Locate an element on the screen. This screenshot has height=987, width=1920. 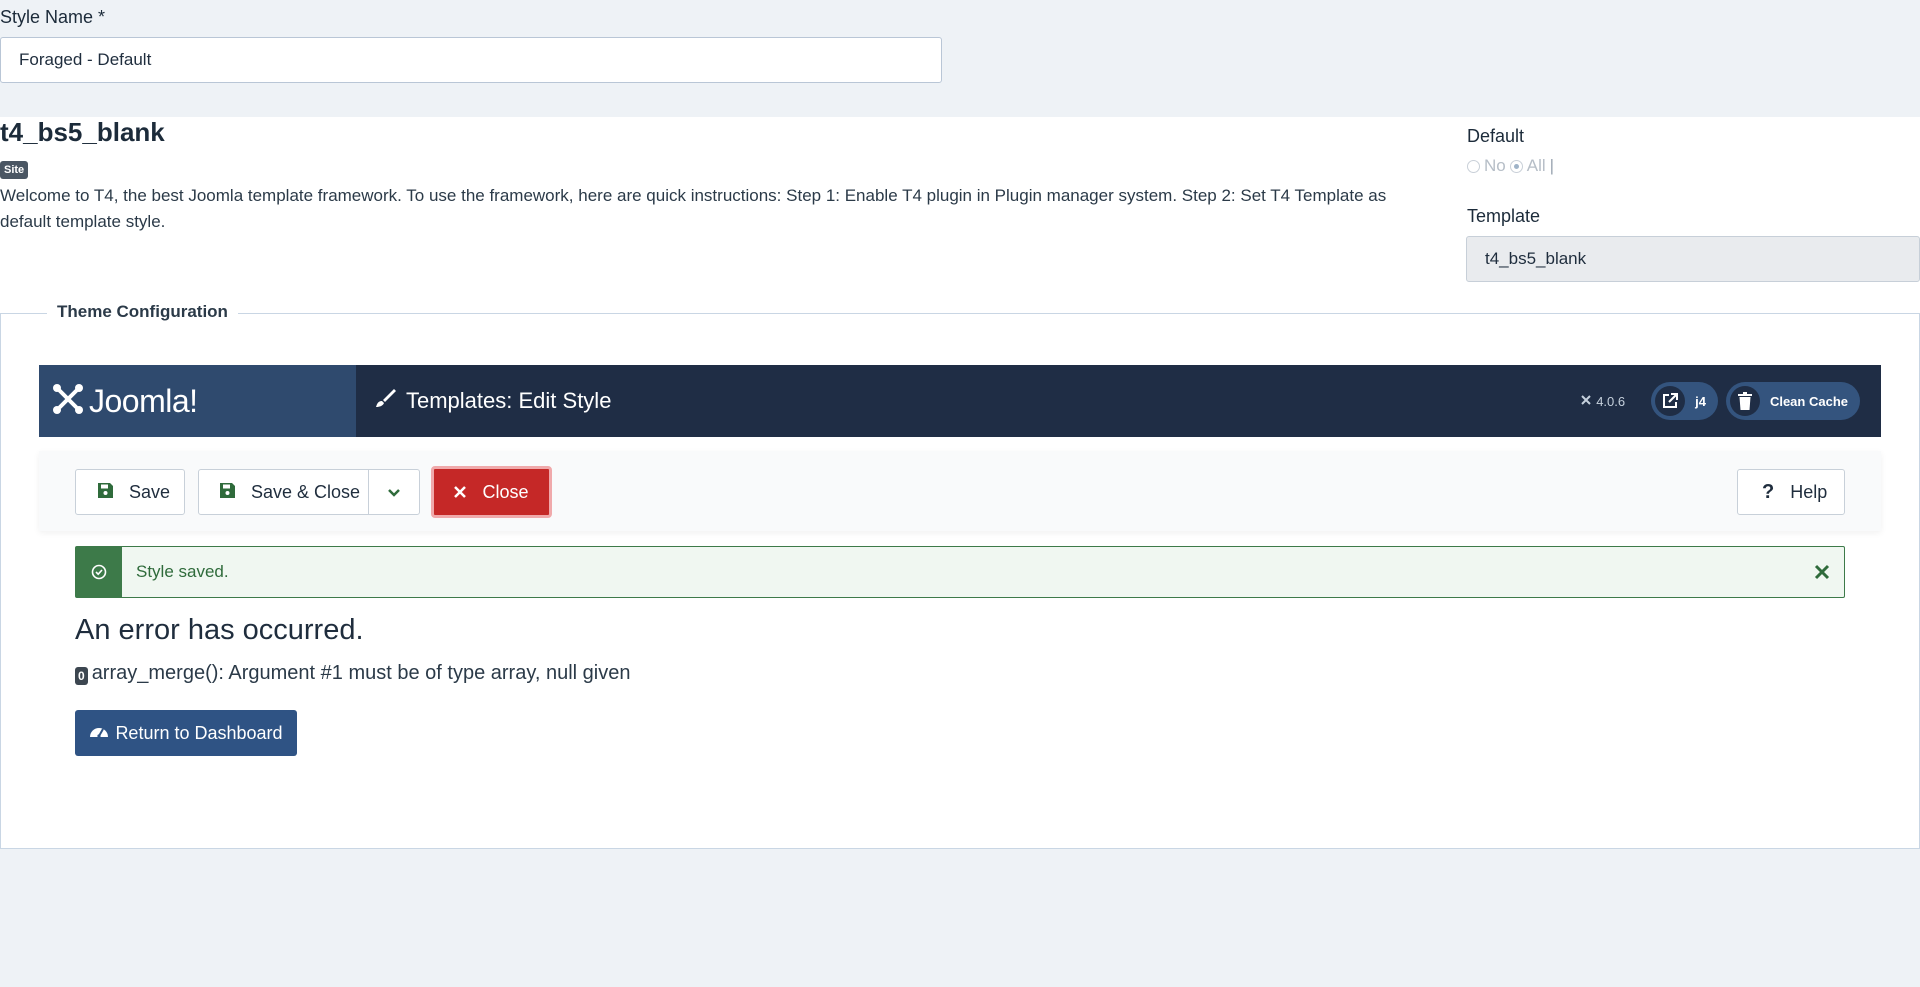
save-dropdown-toggle is located at coordinates (394, 492).